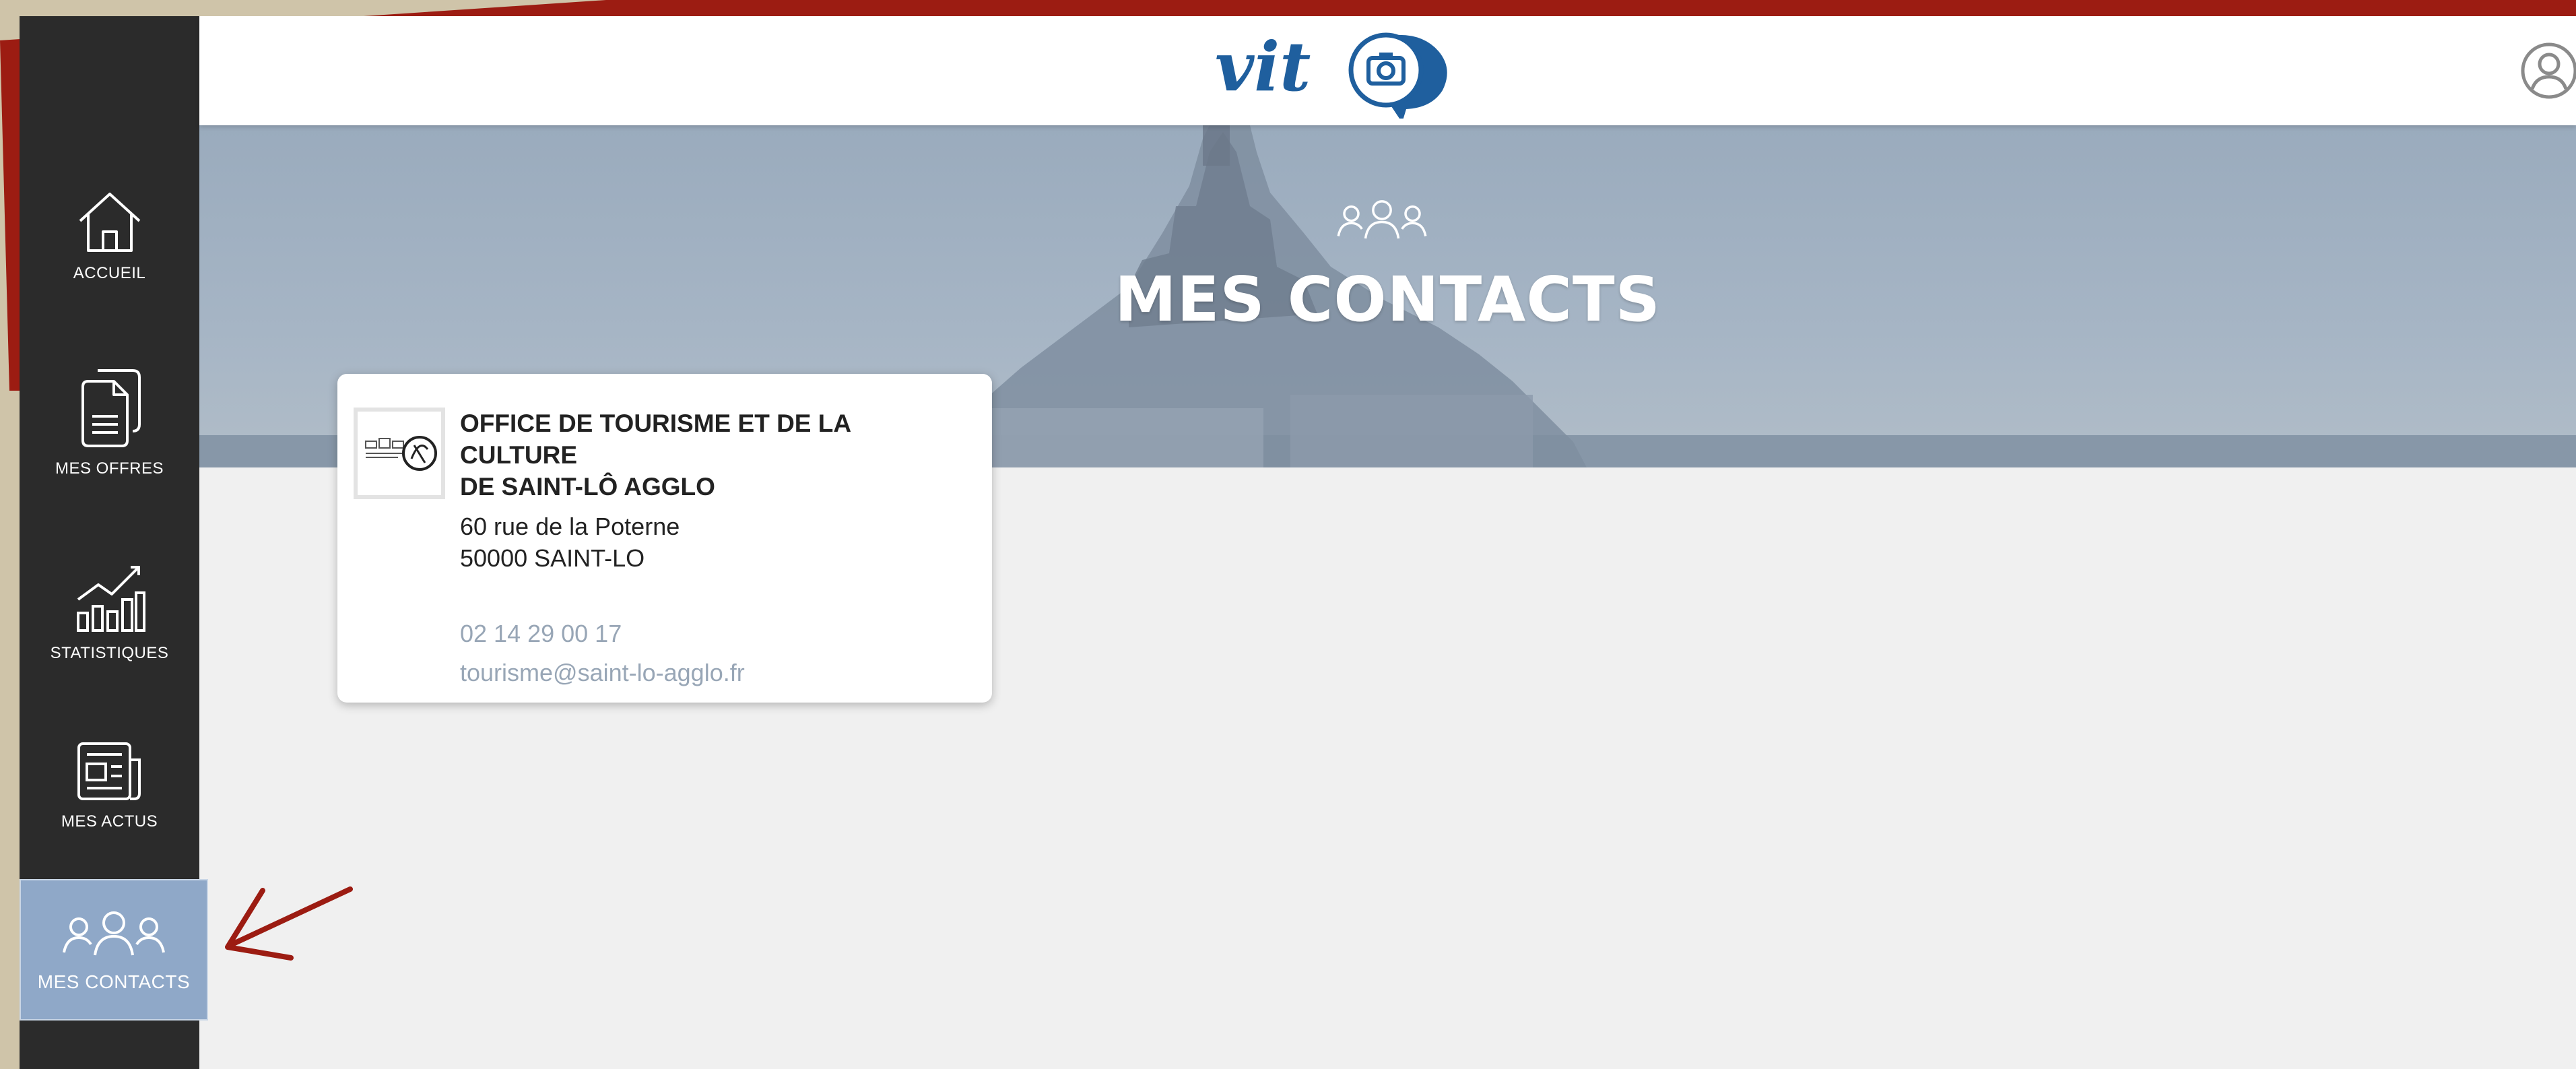 Image resolution: width=2576 pixels, height=1069 pixels. I want to click on phone-link: 02 14 29 00 17, so click(716, 633).